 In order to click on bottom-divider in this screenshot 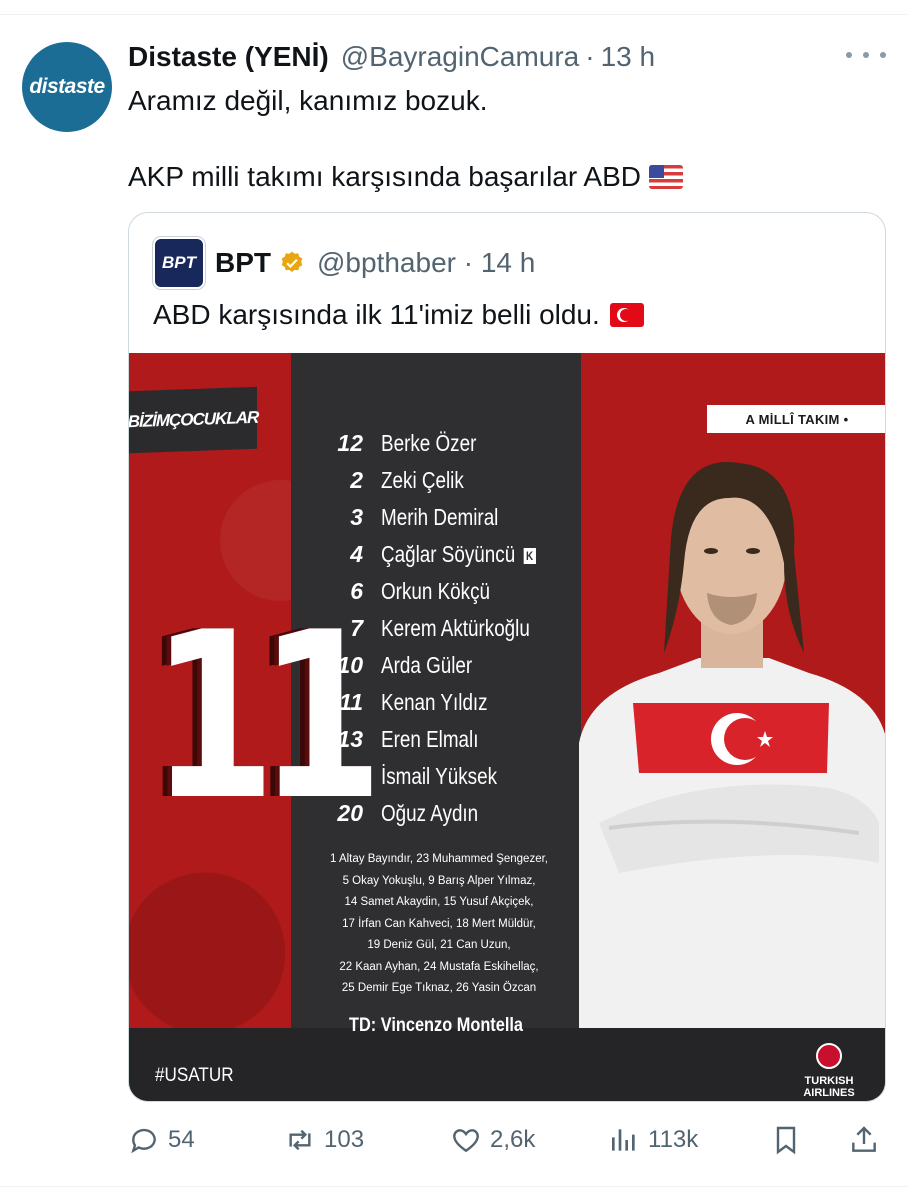, I will do `click(454, 1186)`.